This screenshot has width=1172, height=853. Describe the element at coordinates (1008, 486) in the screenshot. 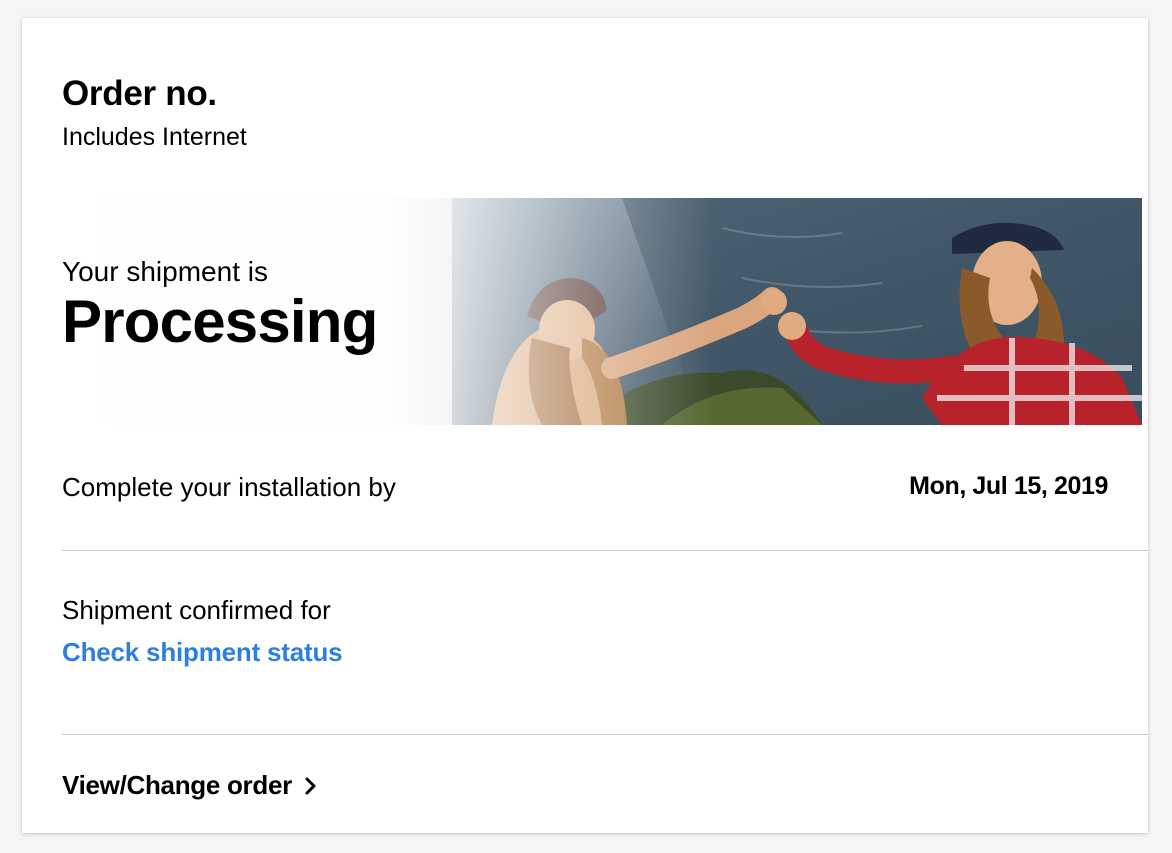

I see `installation-date: Mon, Jul 15, 2019` at that location.